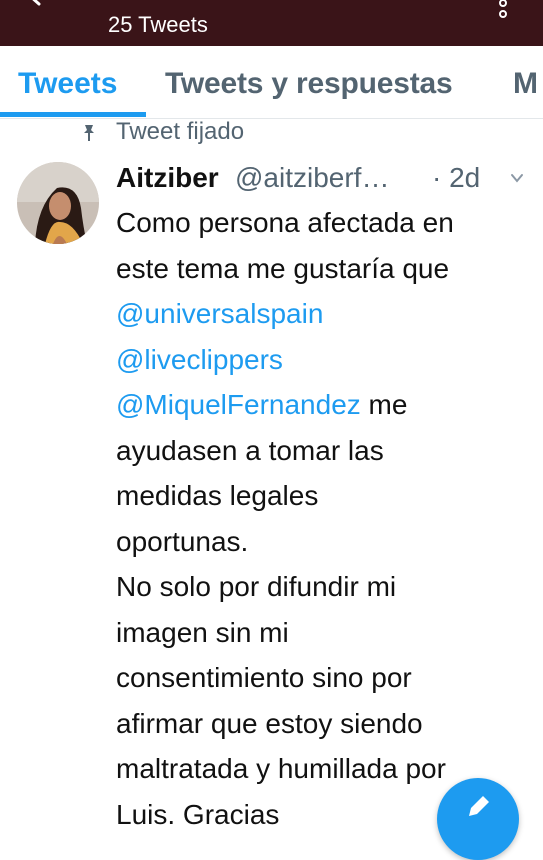 This screenshot has width=543, height=860. I want to click on mention-link: @universalspain, so click(219, 313).